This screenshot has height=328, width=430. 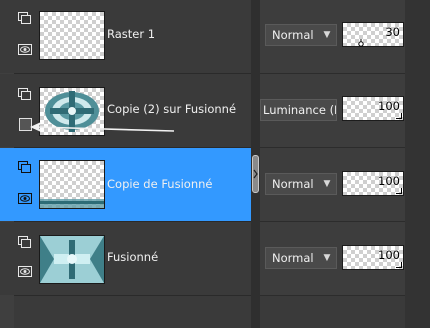 I want to click on opacity-field: 30, so click(x=373, y=34).